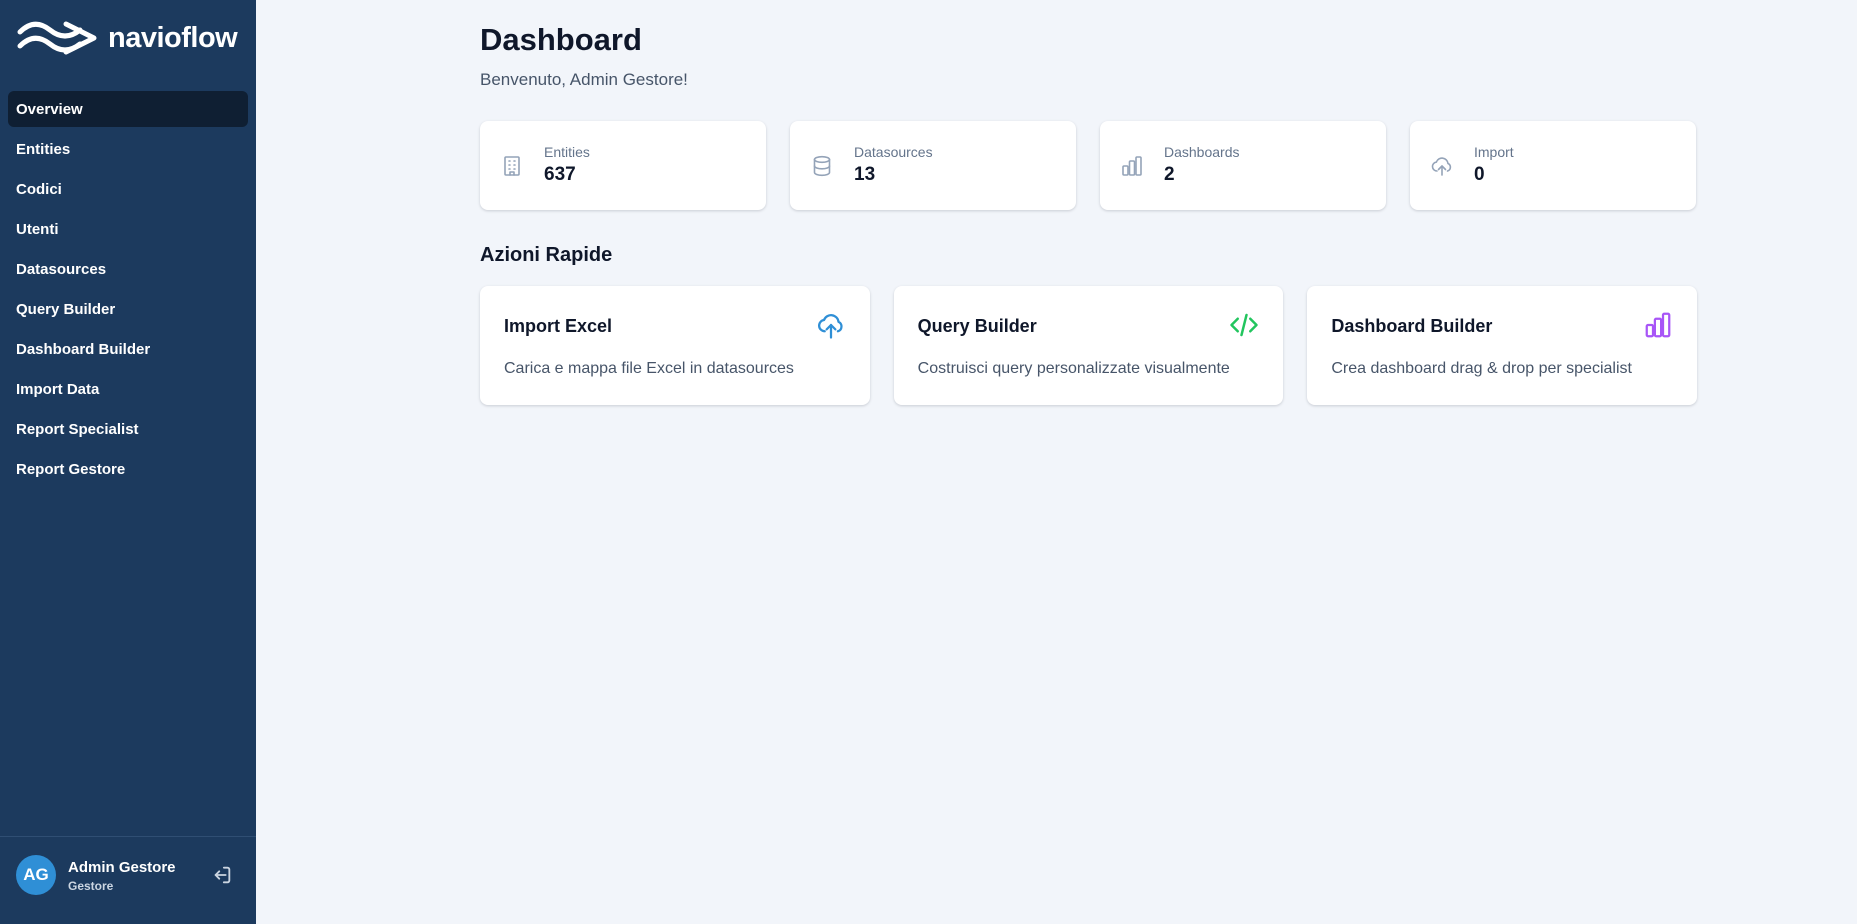  I want to click on stat-card-dashboards: Dashboards 2, so click(1243, 165).